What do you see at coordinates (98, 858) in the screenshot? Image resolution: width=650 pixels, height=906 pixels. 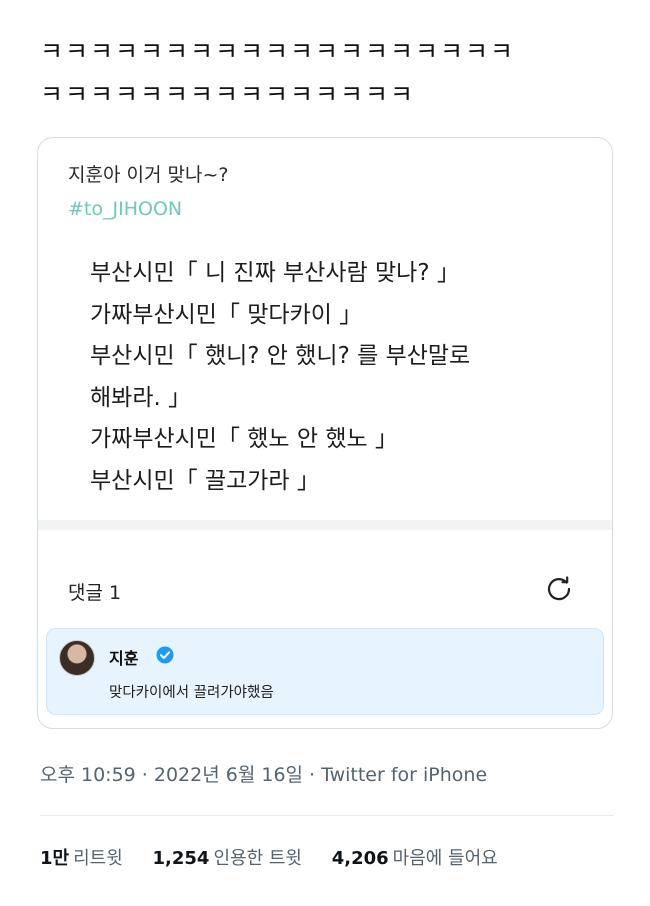 I see `retweets-label: 리트윗` at bounding box center [98, 858].